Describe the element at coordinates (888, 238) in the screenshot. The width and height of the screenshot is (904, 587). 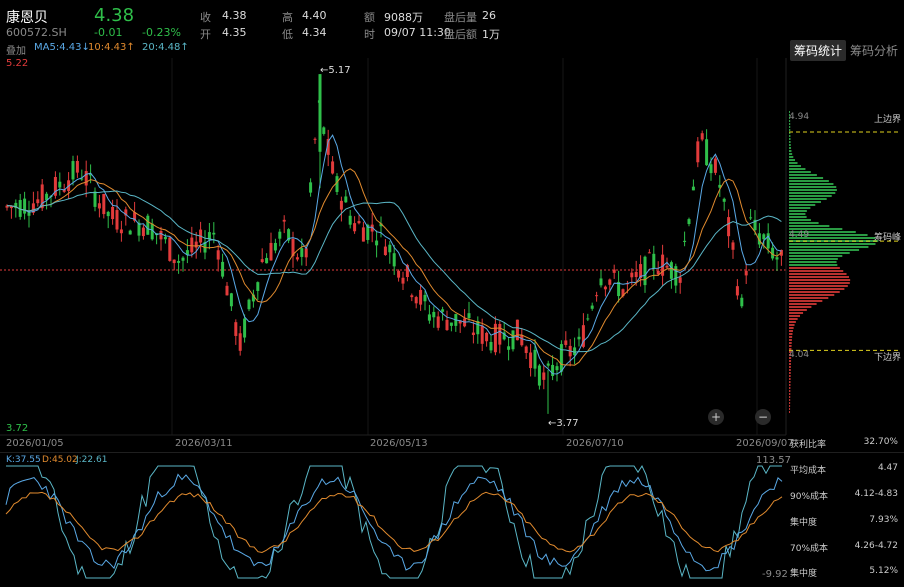
I see `chip-peak-label: 筹码峰` at that location.